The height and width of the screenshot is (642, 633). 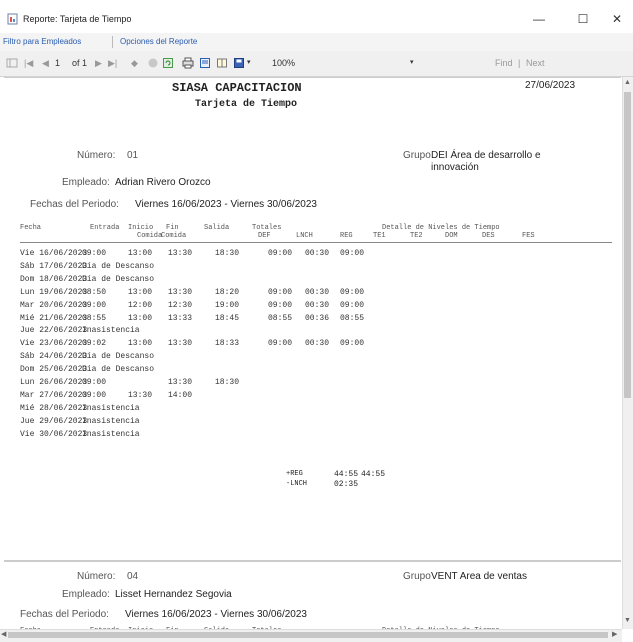 What do you see at coordinates (486, 161) in the screenshot?
I see `group-value: DEI Área de desarrollo e innovación` at bounding box center [486, 161].